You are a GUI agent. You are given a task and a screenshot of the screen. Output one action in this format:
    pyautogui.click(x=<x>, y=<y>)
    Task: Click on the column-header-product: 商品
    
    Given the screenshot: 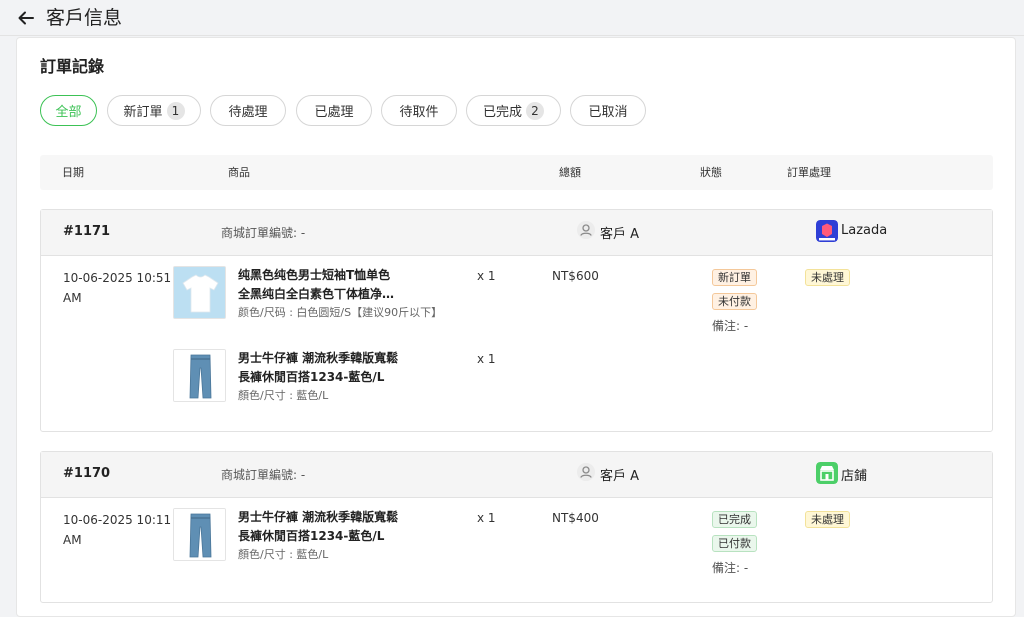 What is the action you would take?
    pyautogui.click(x=239, y=172)
    